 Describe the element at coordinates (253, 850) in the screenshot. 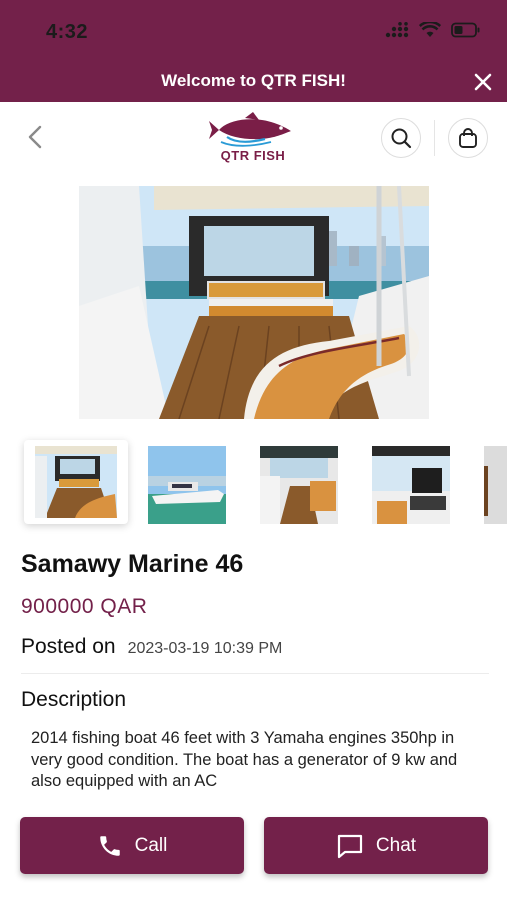

I see `action-bar: Call Chat` at that location.